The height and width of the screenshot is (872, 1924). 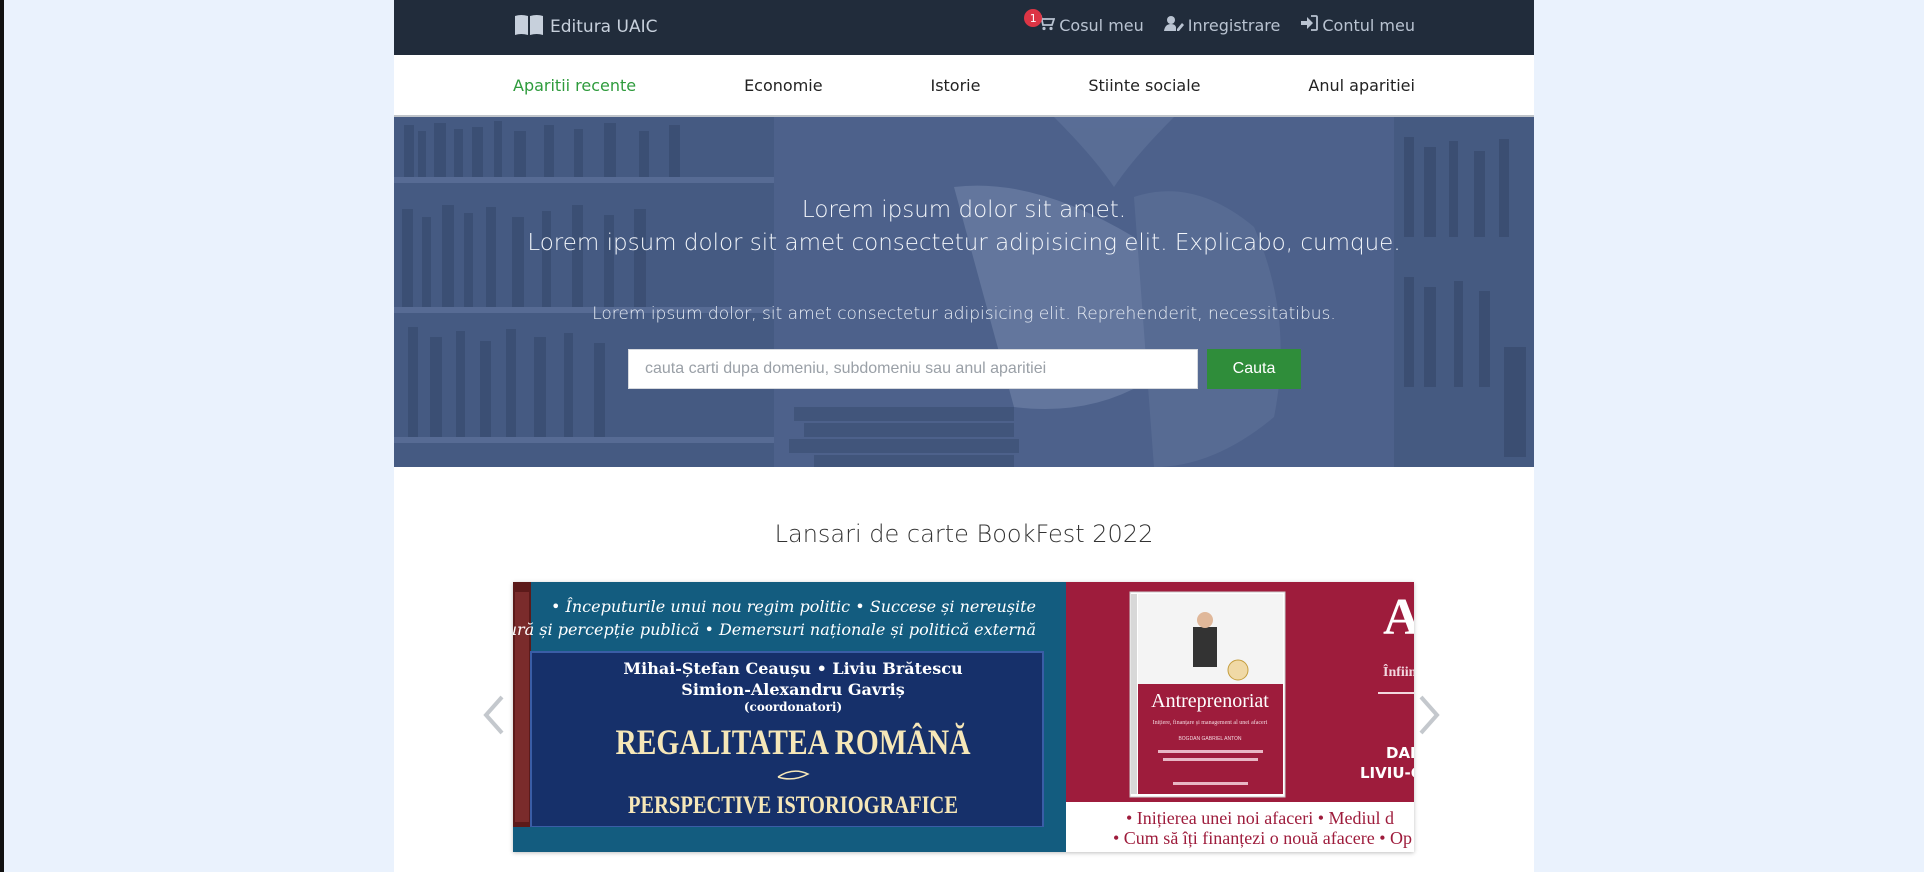 I want to click on carousel-next-button, so click(x=1429, y=717).